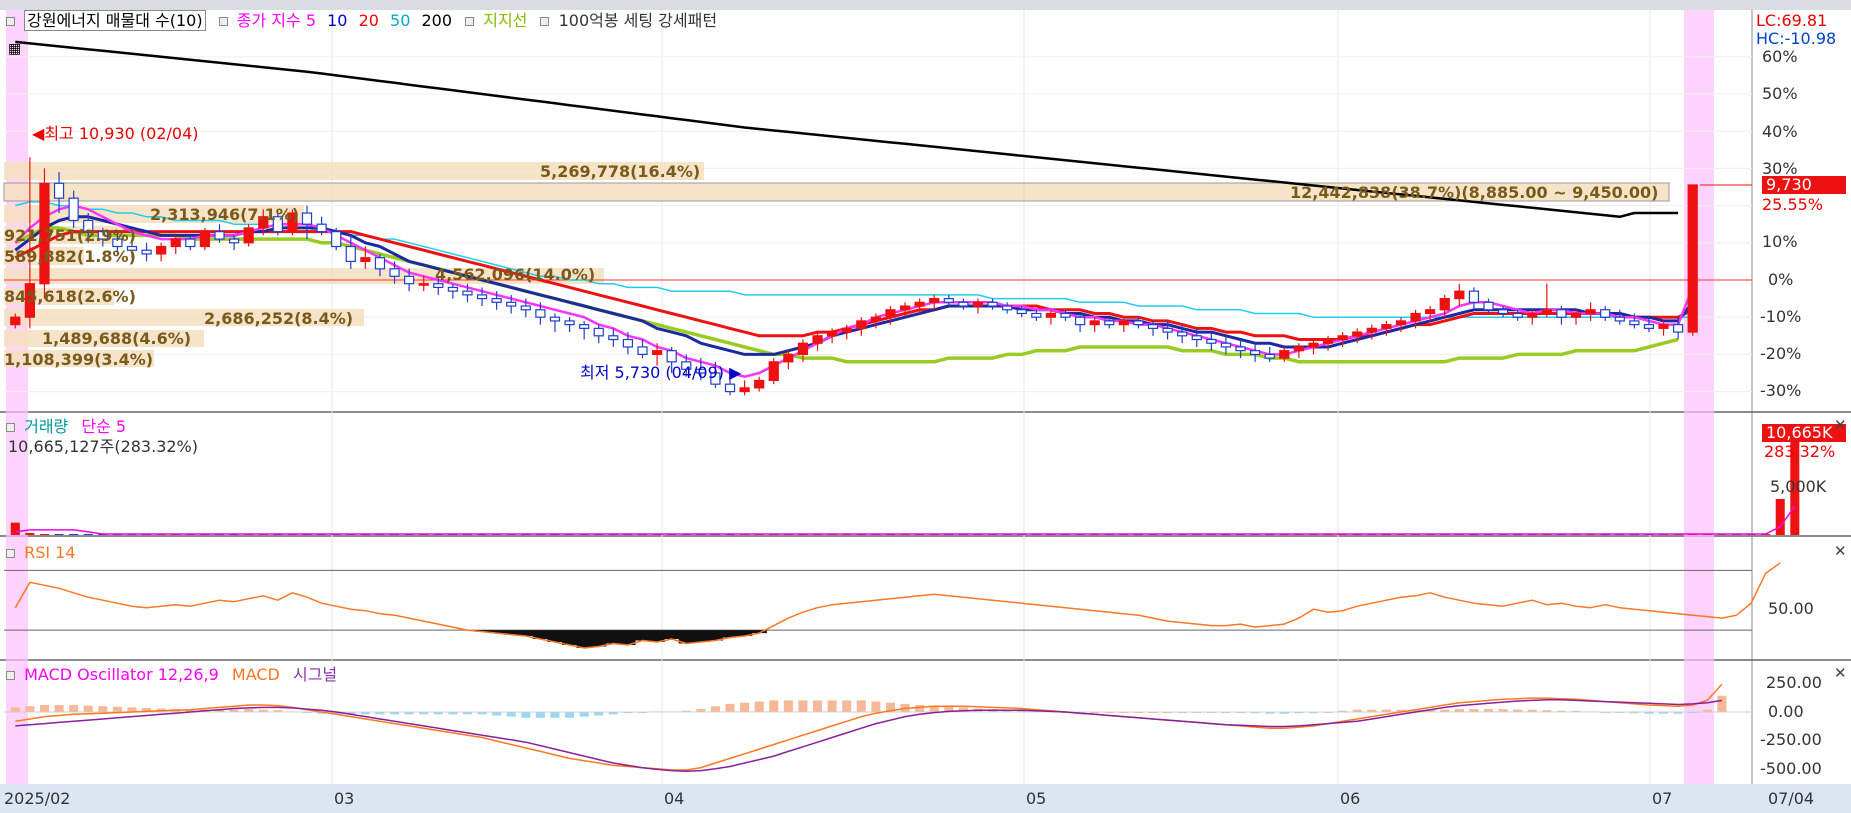  What do you see at coordinates (59, 534) in the screenshot?
I see `volume-bar` at bounding box center [59, 534].